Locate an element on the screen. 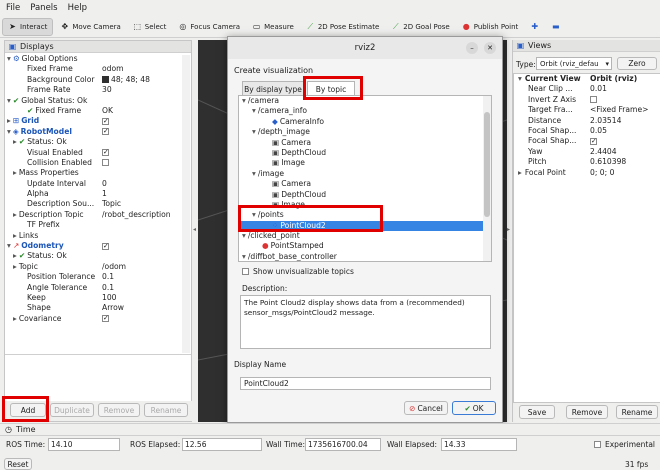  view-property-row: Pitch 0.610398 is located at coordinates (587, 162).